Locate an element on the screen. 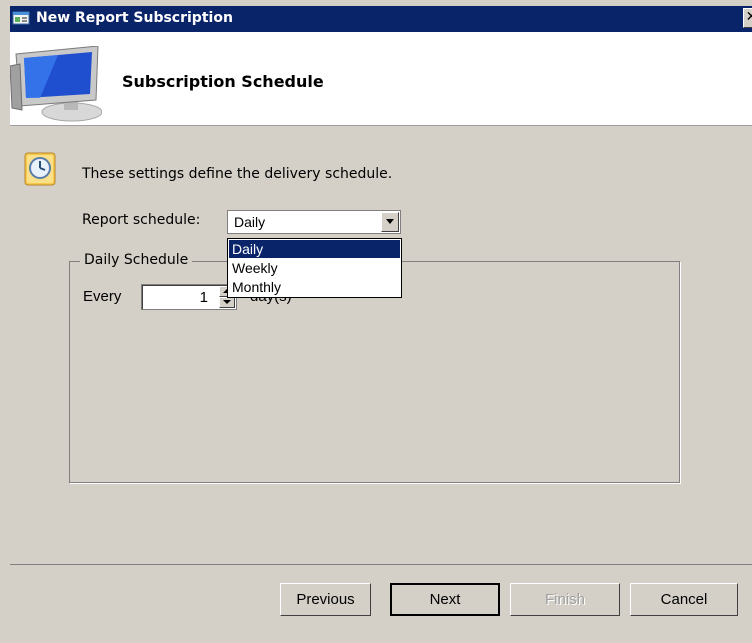 This screenshot has height=643, width=752. option-weekly: Weekly is located at coordinates (314, 268).